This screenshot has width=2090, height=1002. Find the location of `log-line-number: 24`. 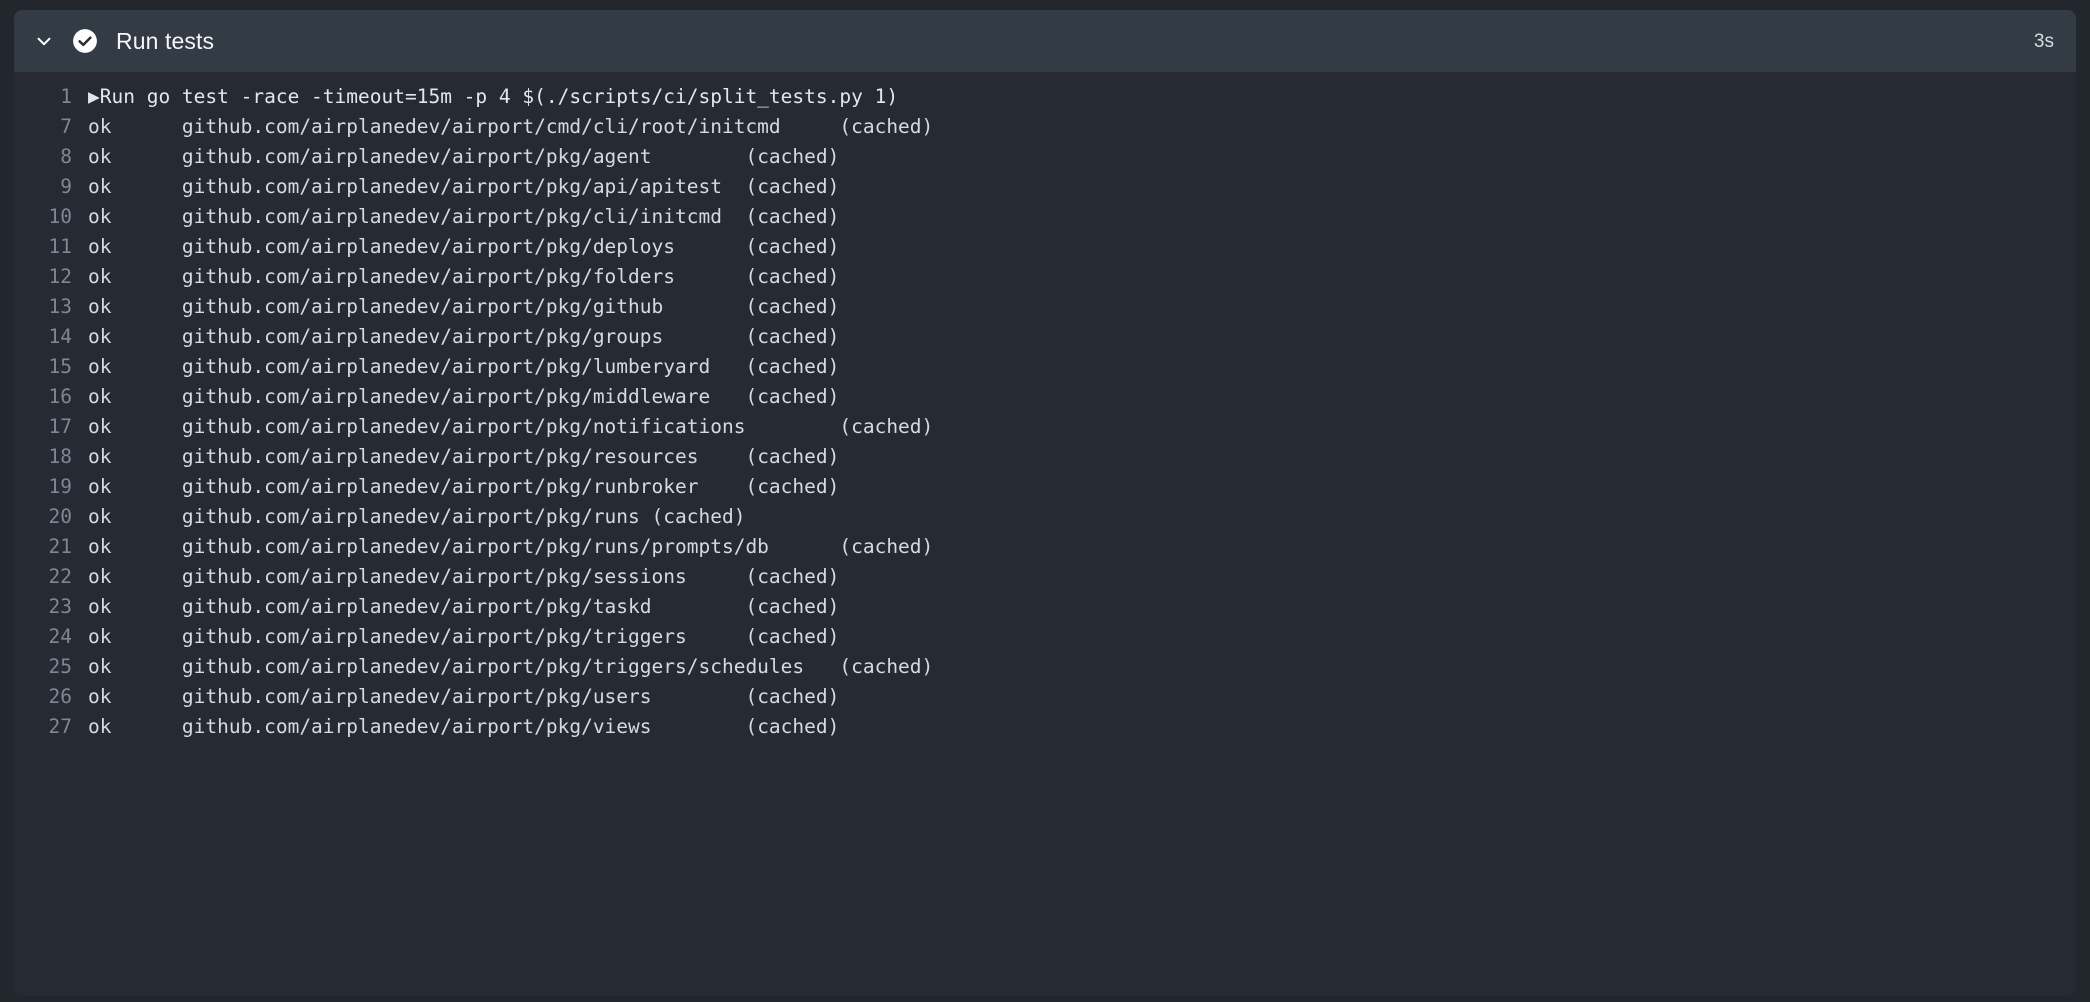

log-line-number: 24 is located at coordinates (60, 636).